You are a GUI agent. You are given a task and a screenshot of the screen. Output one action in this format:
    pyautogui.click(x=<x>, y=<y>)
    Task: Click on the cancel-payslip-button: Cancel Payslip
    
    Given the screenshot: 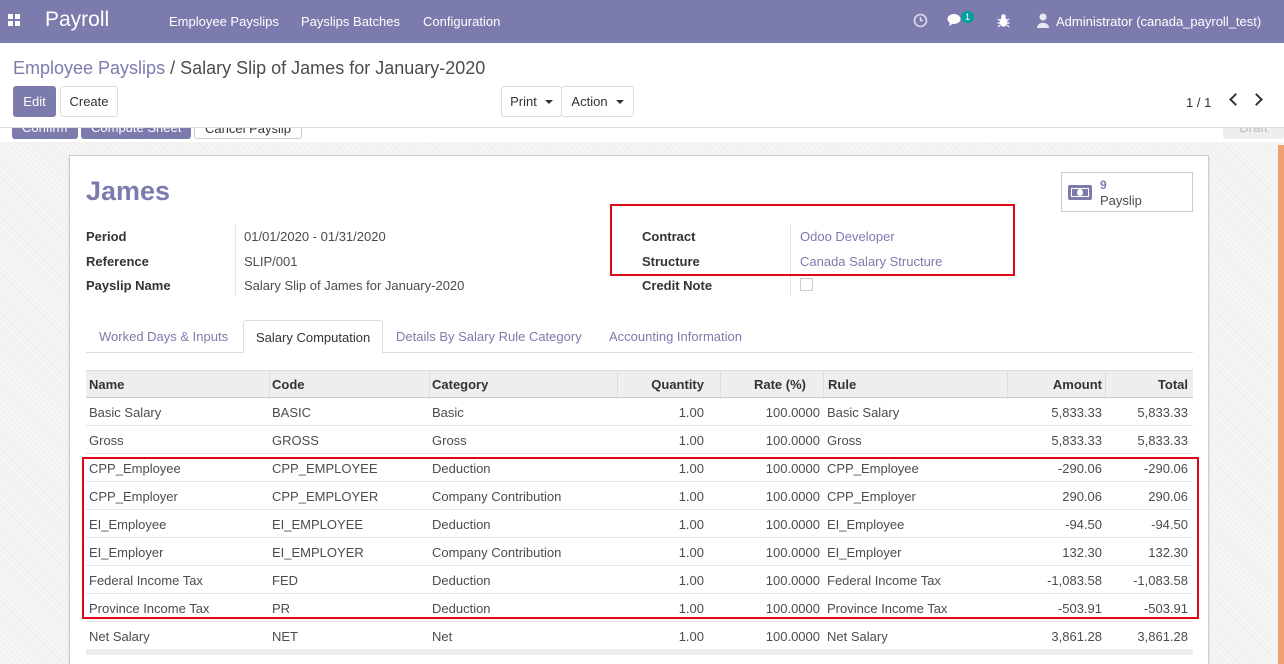 What is the action you would take?
    pyautogui.click(x=248, y=133)
    